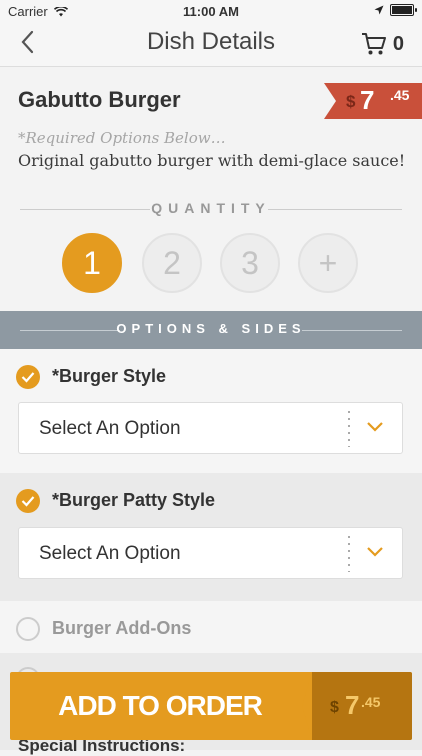  What do you see at coordinates (109, 376) in the screenshot?
I see `option-group-title: *Burger Style` at bounding box center [109, 376].